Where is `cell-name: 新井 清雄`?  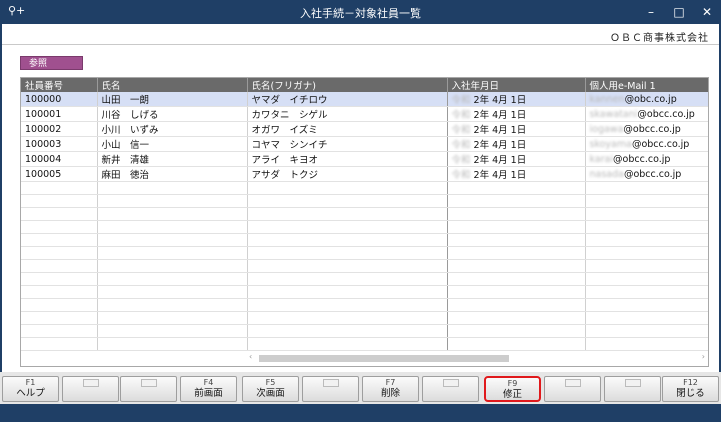 cell-name: 新井 清雄 is located at coordinates (172, 159).